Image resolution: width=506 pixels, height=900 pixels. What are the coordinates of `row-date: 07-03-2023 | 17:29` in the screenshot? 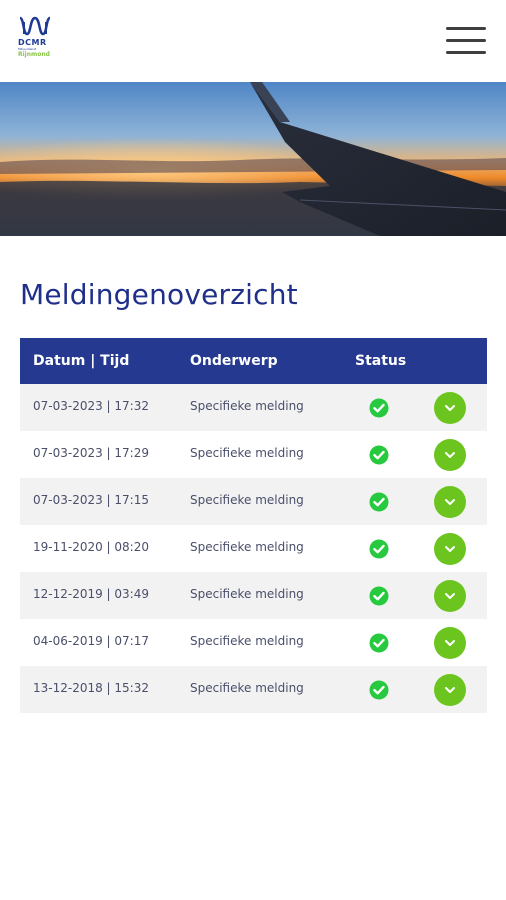 It's located at (91, 453).